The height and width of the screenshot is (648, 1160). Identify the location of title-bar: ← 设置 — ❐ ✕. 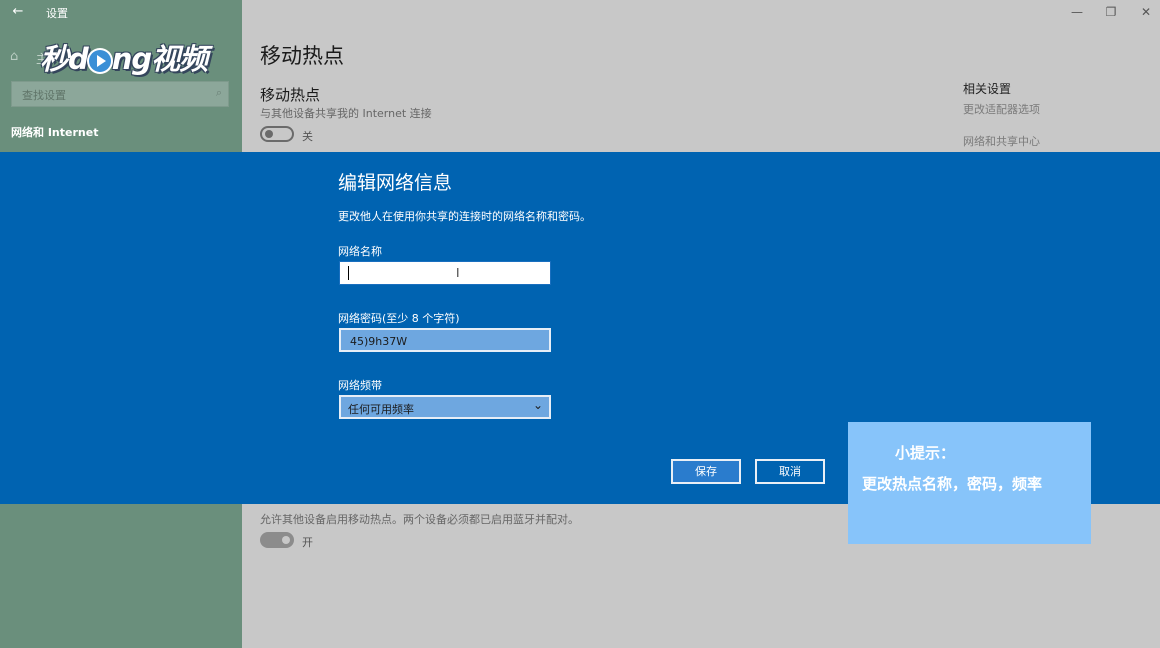
(580, 12).